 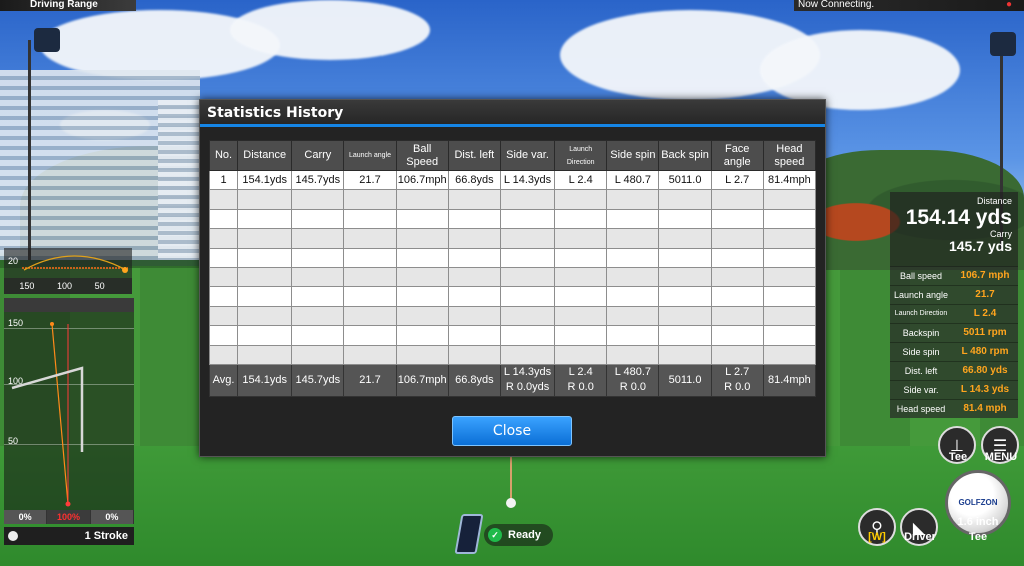 What do you see at coordinates (737, 372) in the screenshot?
I see `avg-face-angle-left: L 2.7` at bounding box center [737, 372].